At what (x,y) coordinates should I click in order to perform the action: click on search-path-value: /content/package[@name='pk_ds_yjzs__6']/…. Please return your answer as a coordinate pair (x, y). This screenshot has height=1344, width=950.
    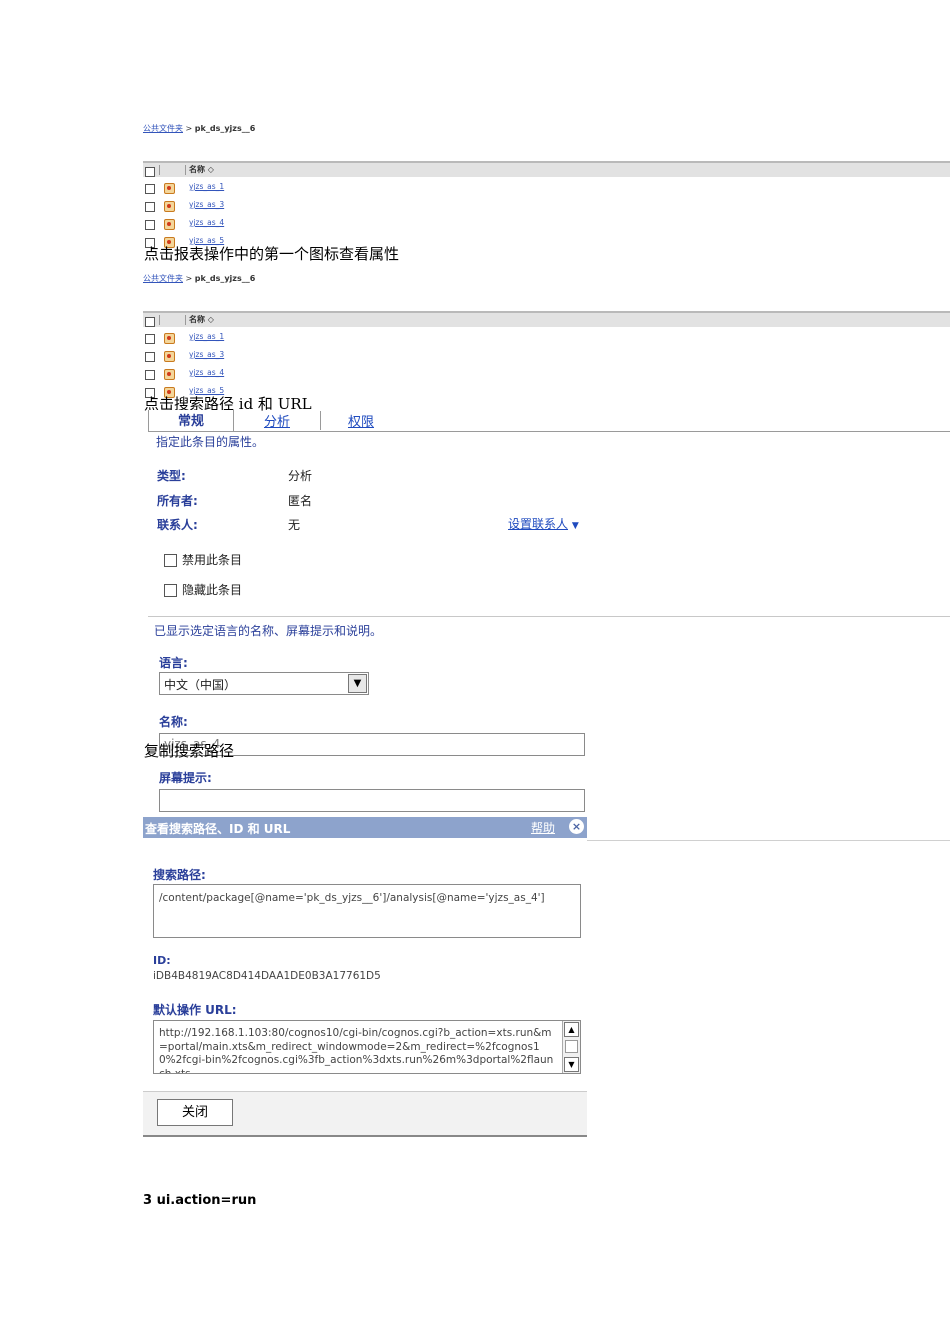
    Looking at the image, I should click on (352, 898).